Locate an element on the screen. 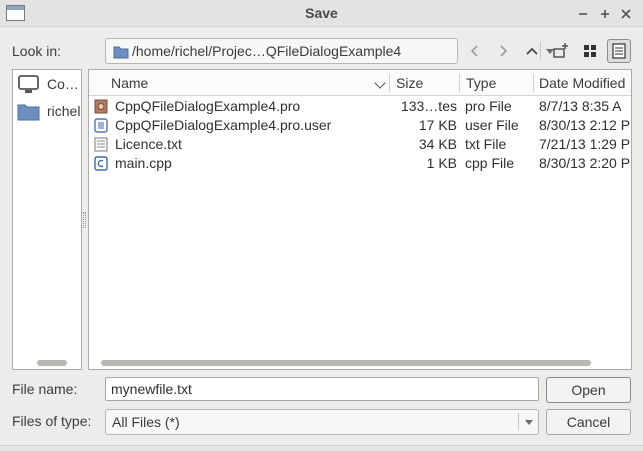 This screenshot has width=643, height=451. cpp-file-icon is located at coordinates (101, 163).